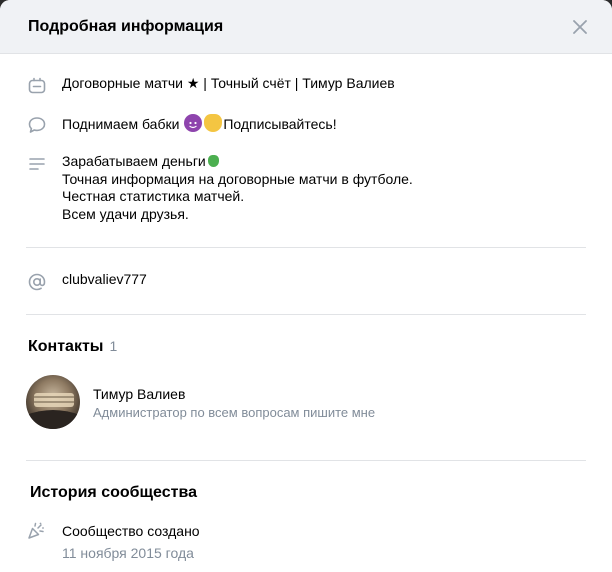 This screenshot has width=612, height=572. I want to click on speech-bubble-icon, so click(37, 125).